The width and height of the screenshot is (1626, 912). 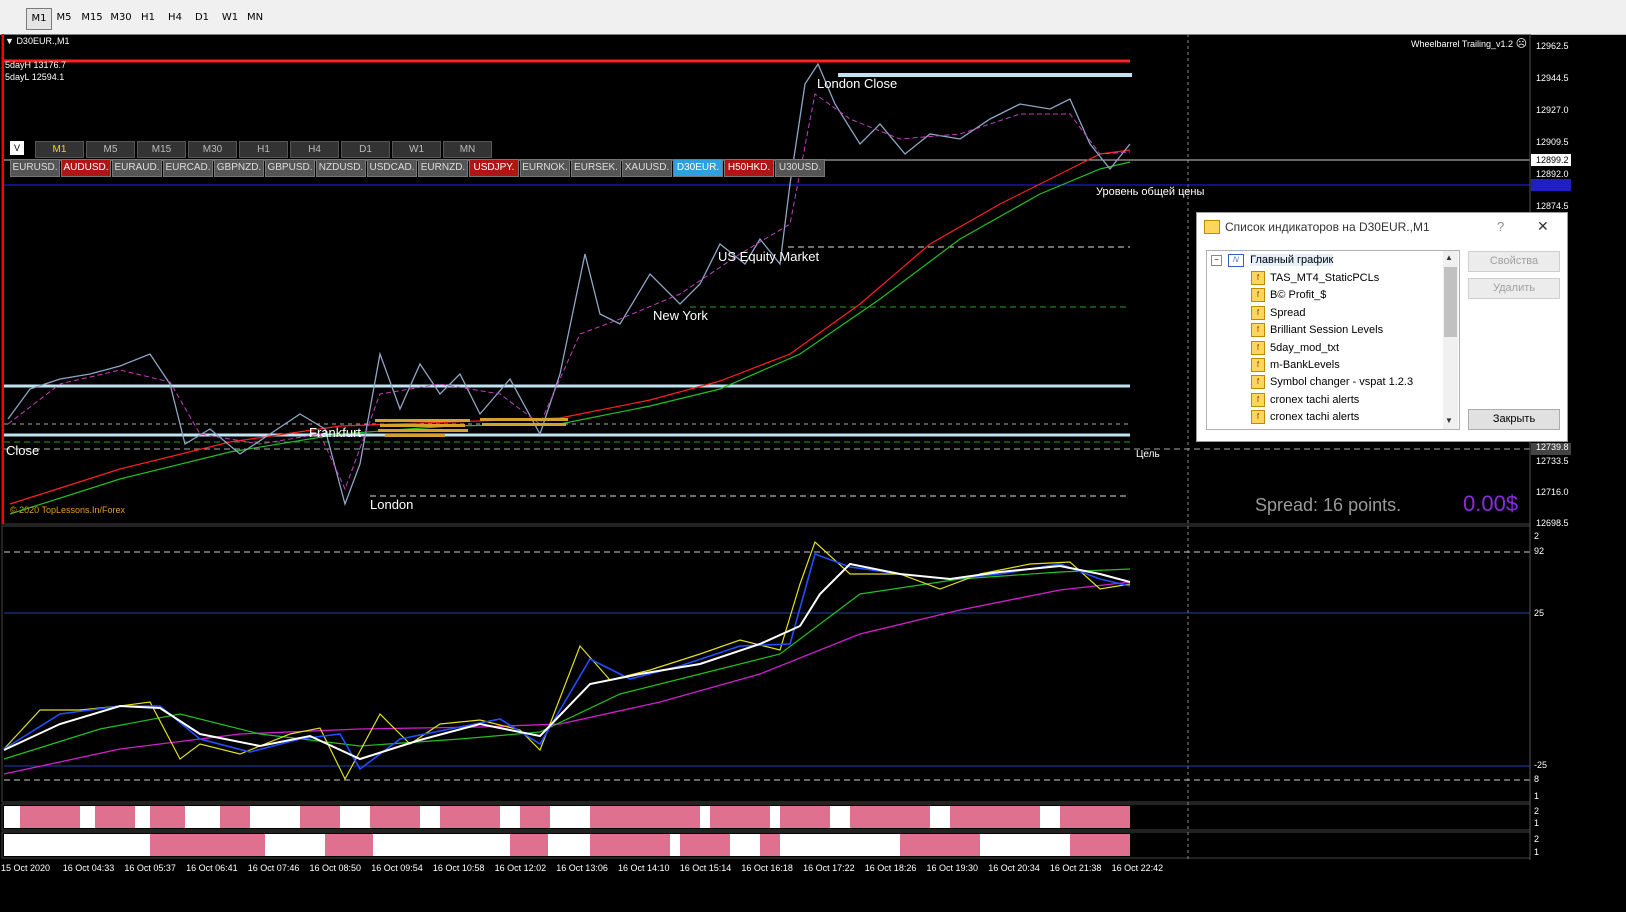 What do you see at coordinates (1552, 492) in the screenshot?
I see `price-label: 12716.0` at bounding box center [1552, 492].